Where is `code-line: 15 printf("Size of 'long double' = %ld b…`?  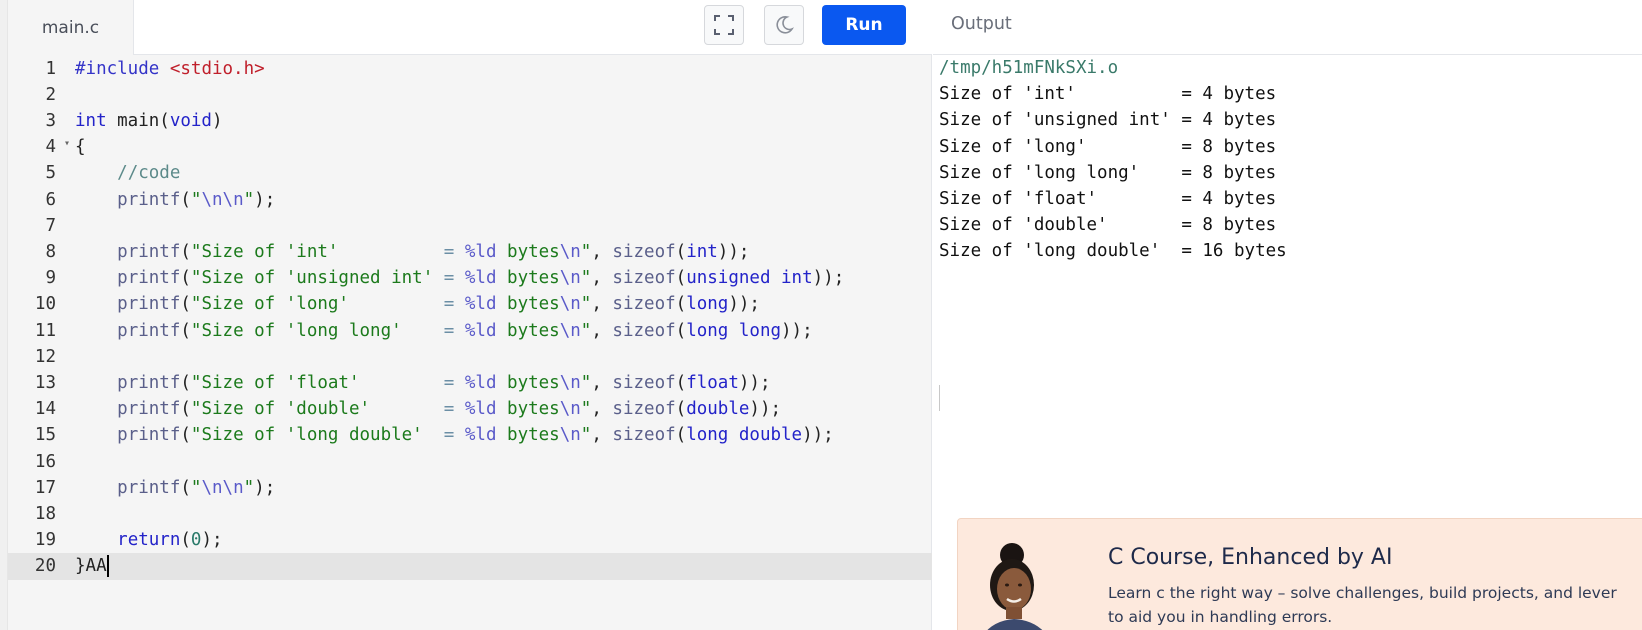
code-line: 15 printf("Size of 'long double' = %ld b… is located at coordinates (470, 435).